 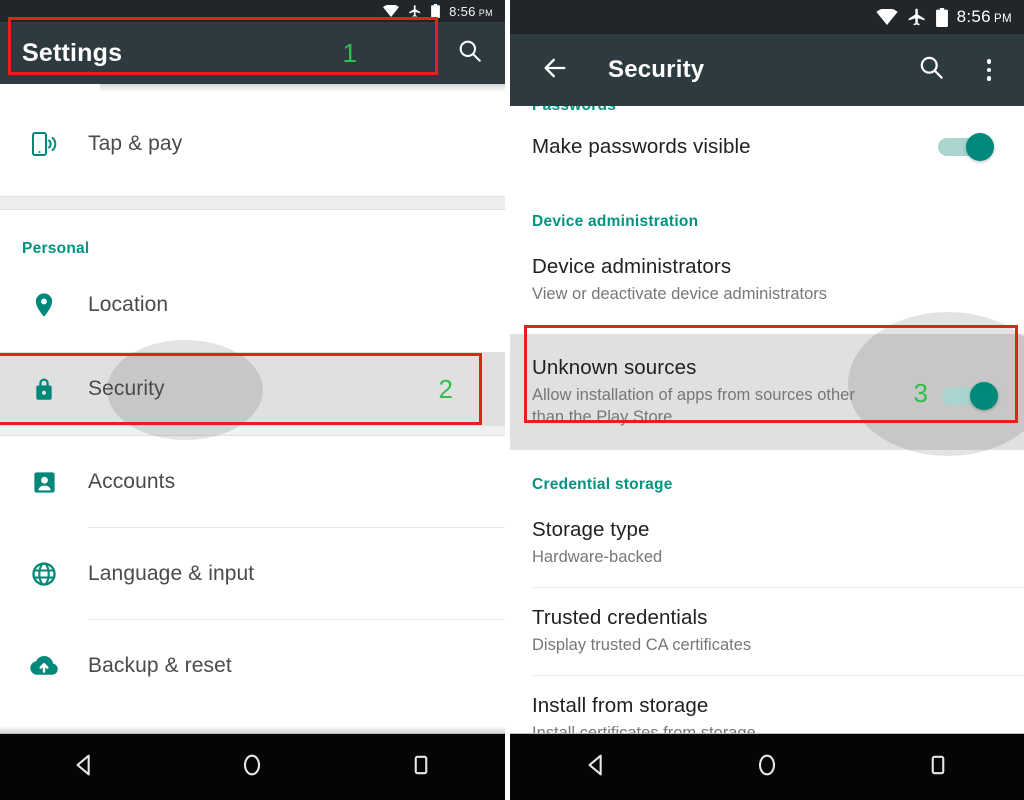 I want to click on status-time-left: 8:56 PM, so click(x=471, y=11).